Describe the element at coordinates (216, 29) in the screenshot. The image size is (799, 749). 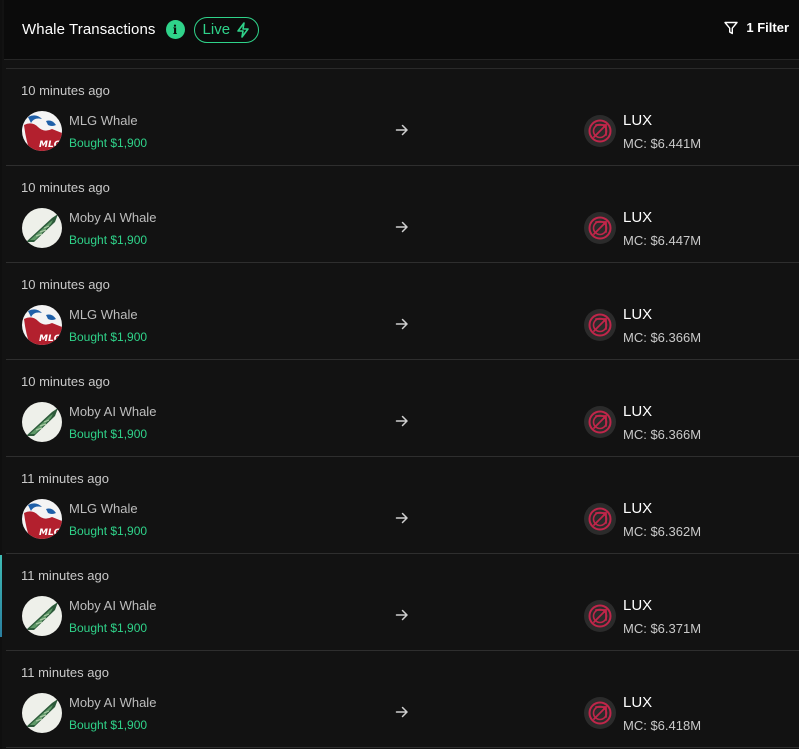
I see `live-label: Live` at that location.